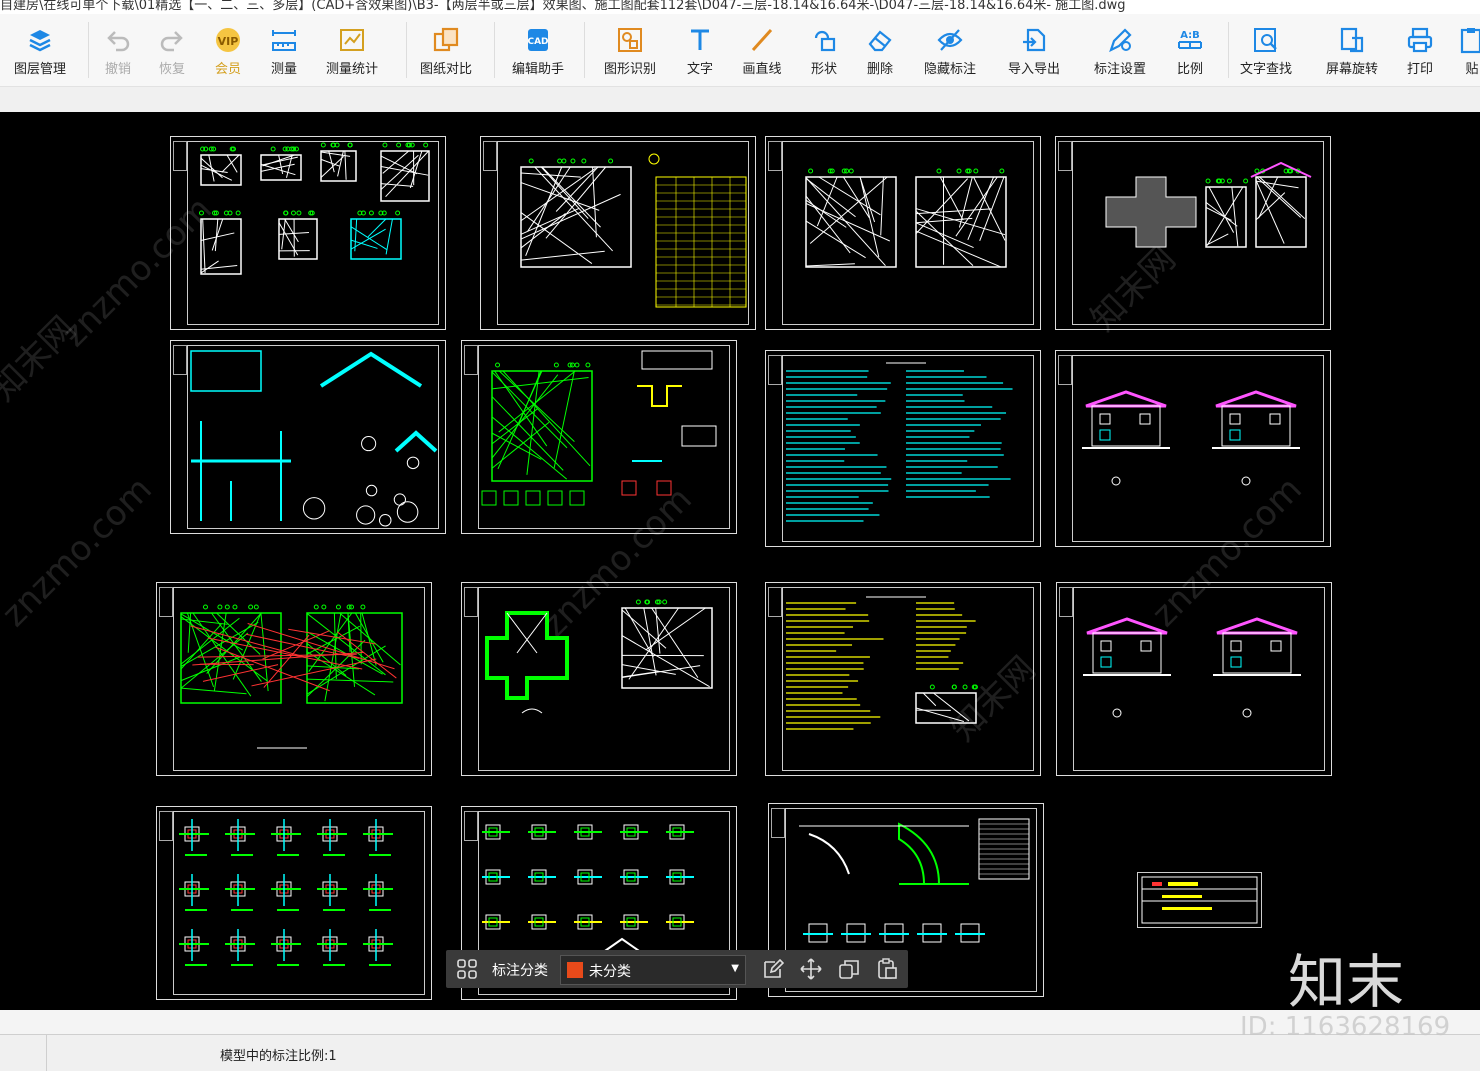 The image size is (1480, 1071). Describe the element at coordinates (118, 40) in the screenshot. I see `undo-icon` at that location.